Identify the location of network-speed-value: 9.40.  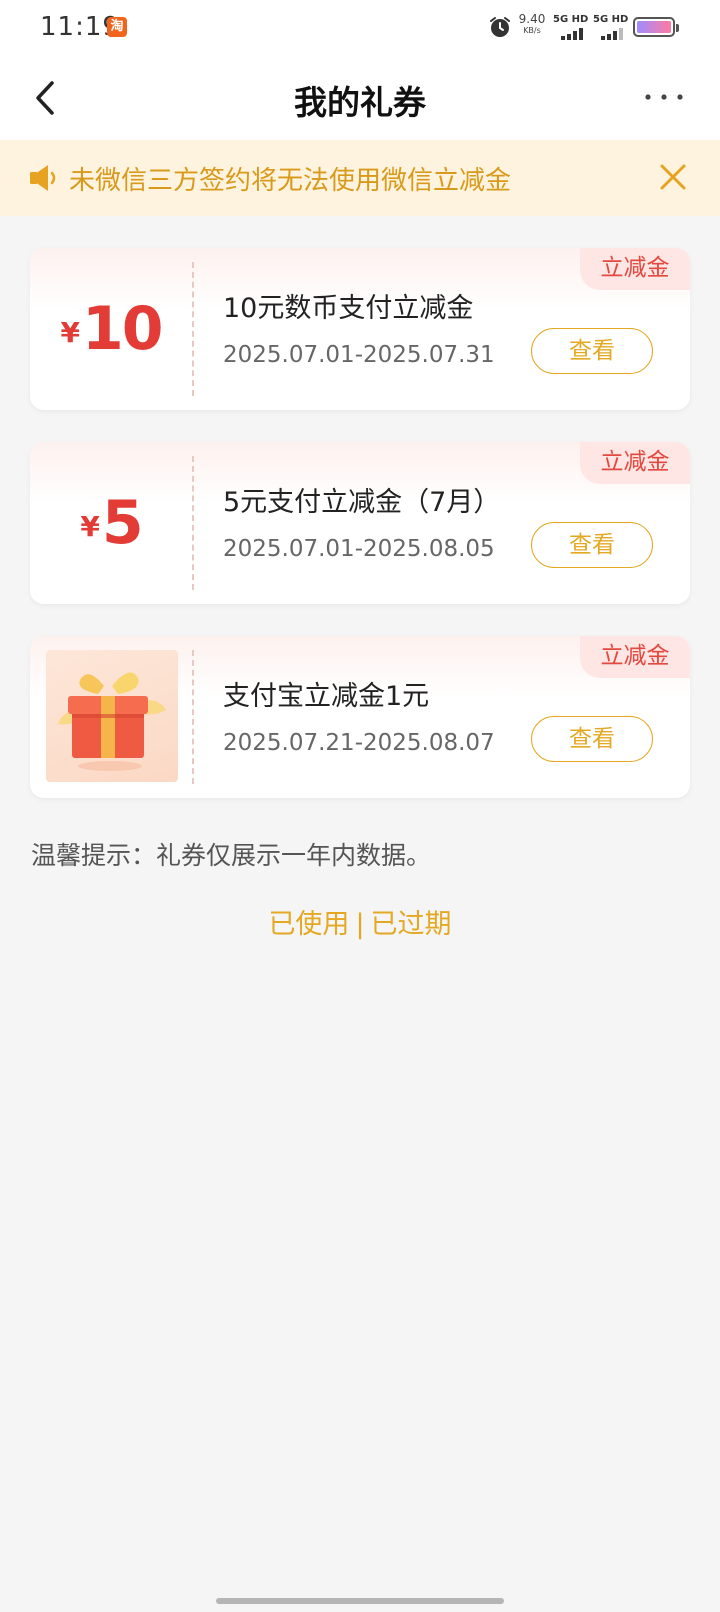
(532, 19).